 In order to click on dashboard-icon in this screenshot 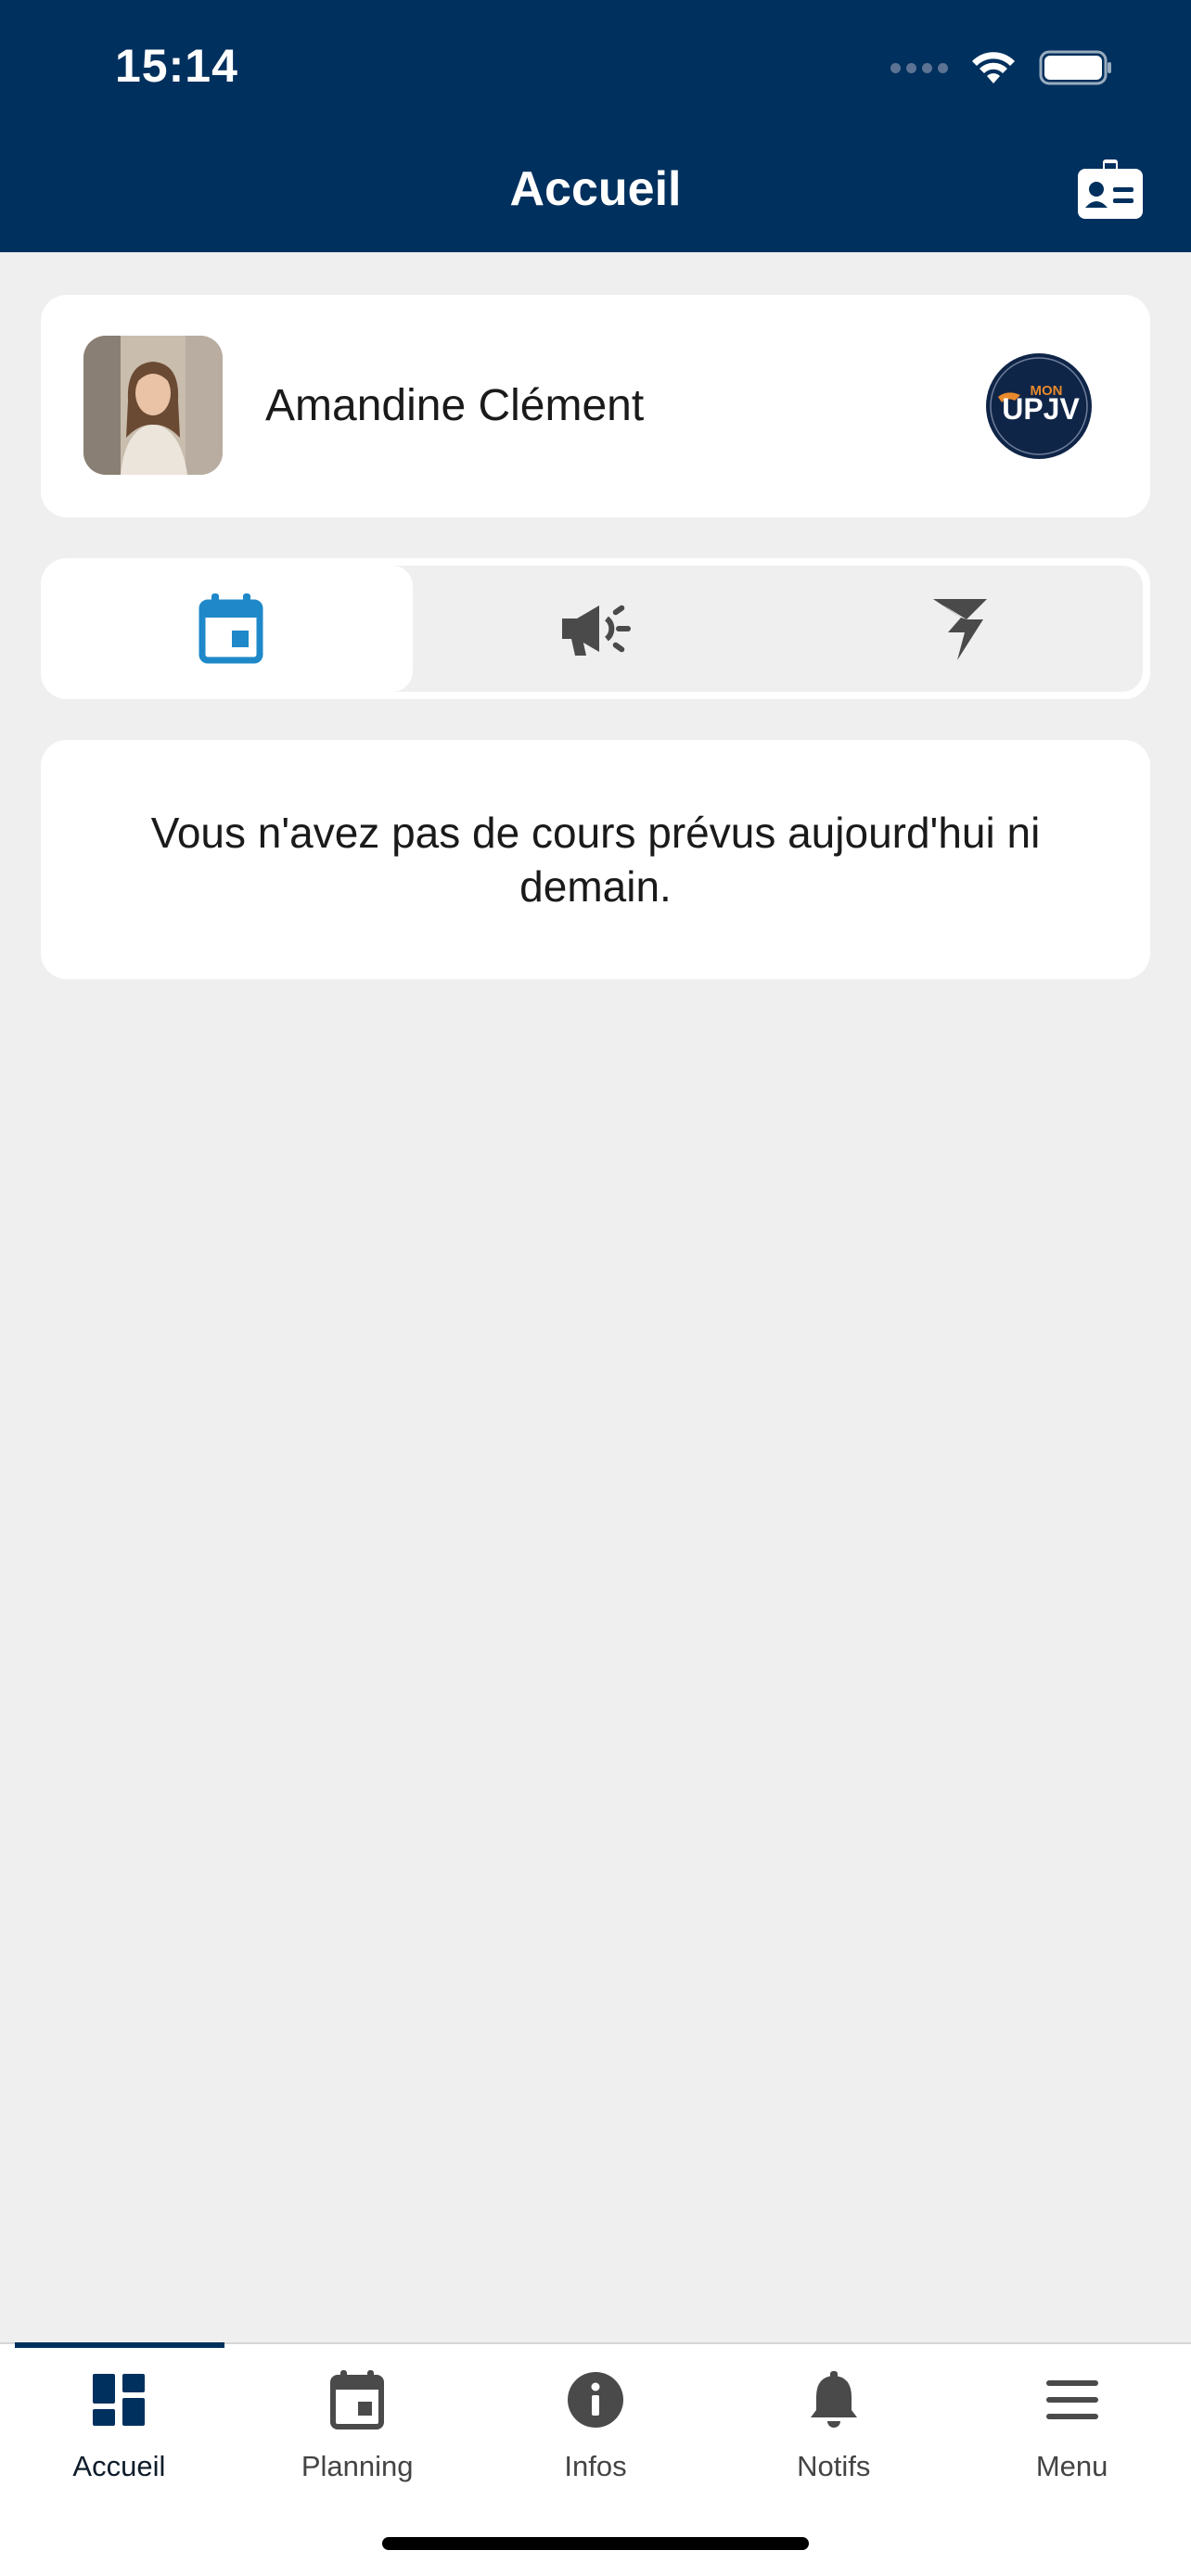, I will do `click(120, 2400)`.